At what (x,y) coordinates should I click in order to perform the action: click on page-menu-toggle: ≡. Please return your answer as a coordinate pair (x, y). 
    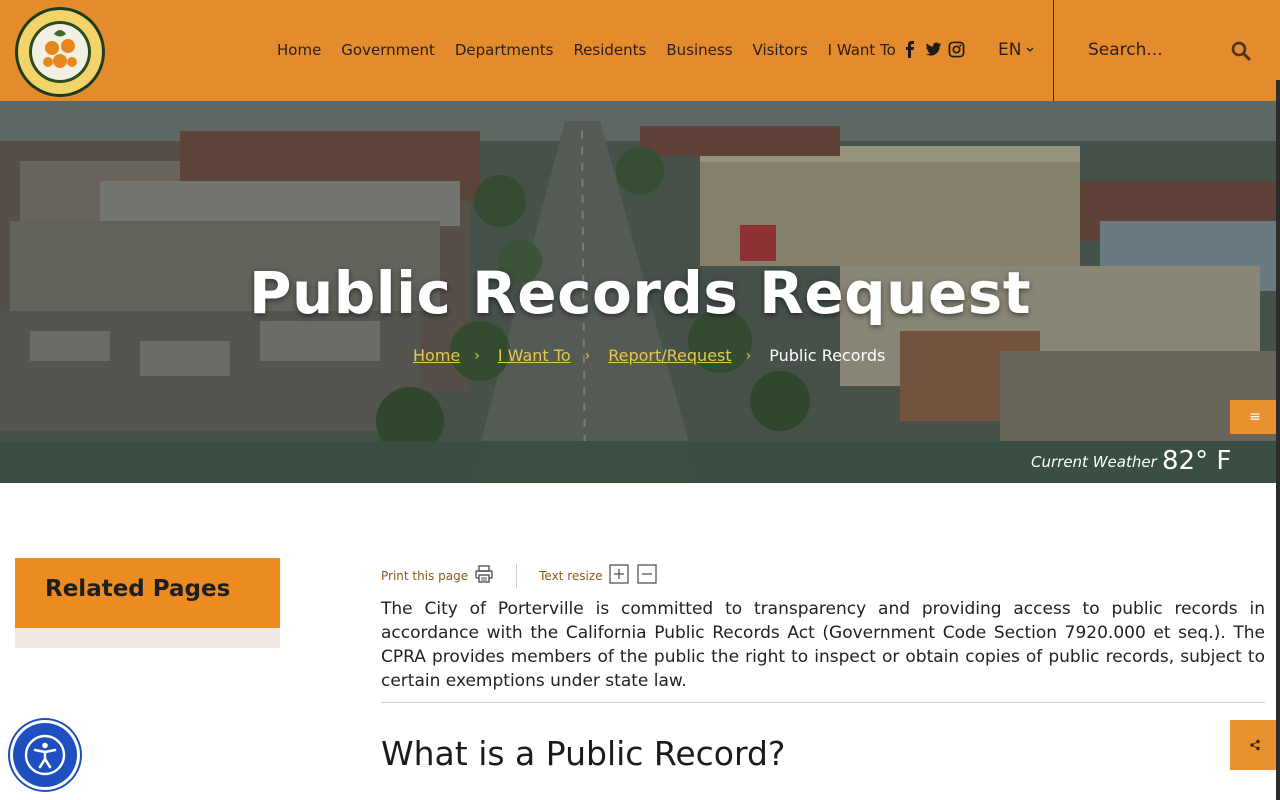
    Looking at the image, I should click on (1255, 417).